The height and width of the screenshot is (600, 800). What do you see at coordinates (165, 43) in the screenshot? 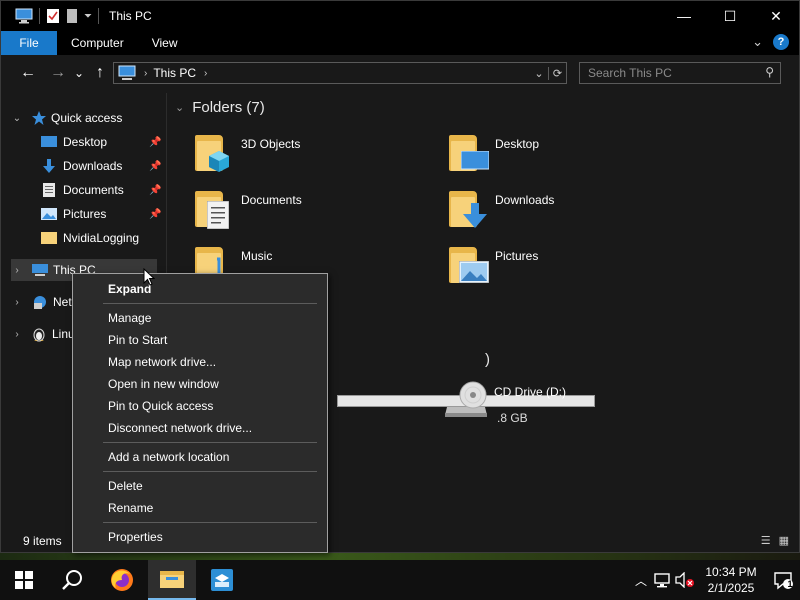
I see `tab-view: View` at bounding box center [165, 43].